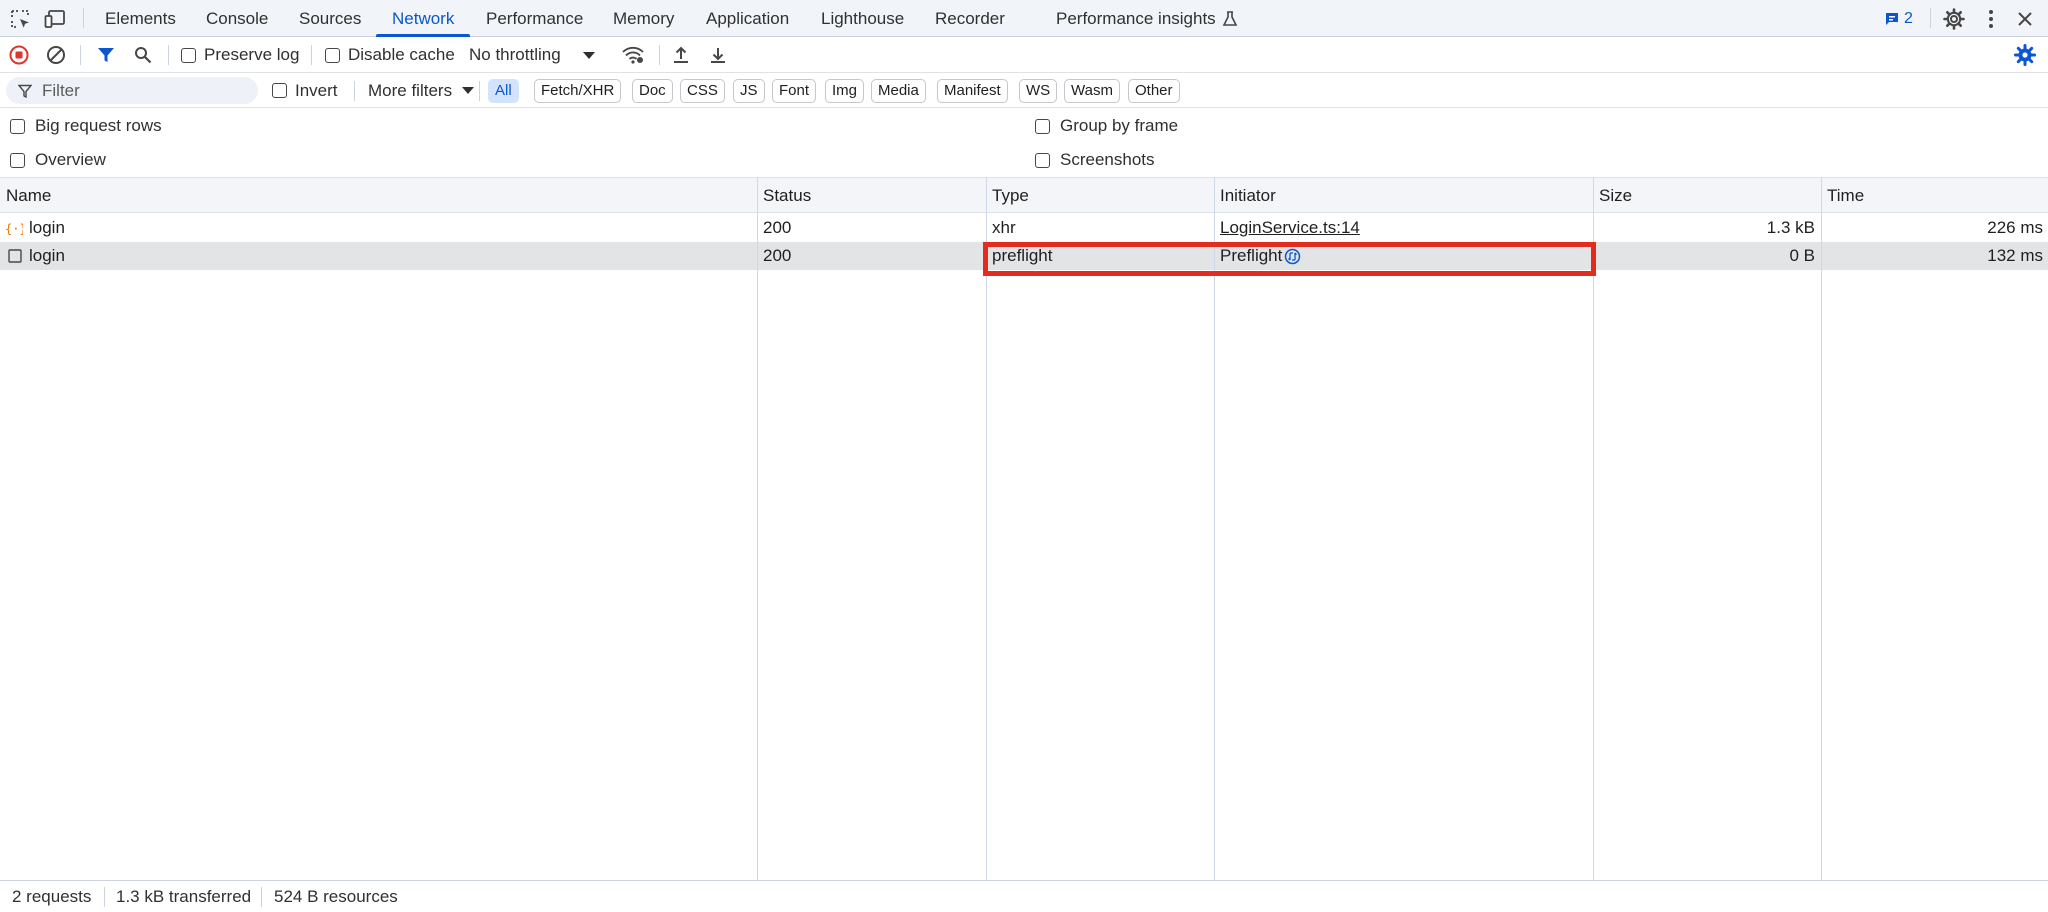 Image resolution: width=2048 pixels, height=912 pixels. Describe the element at coordinates (17, 126) in the screenshot. I see `big-request-rows-box` at that location.